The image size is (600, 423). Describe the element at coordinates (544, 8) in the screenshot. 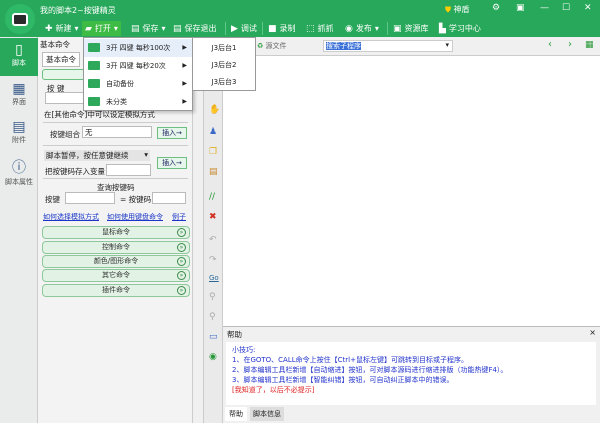

I see `minimize-button: —` at that location.